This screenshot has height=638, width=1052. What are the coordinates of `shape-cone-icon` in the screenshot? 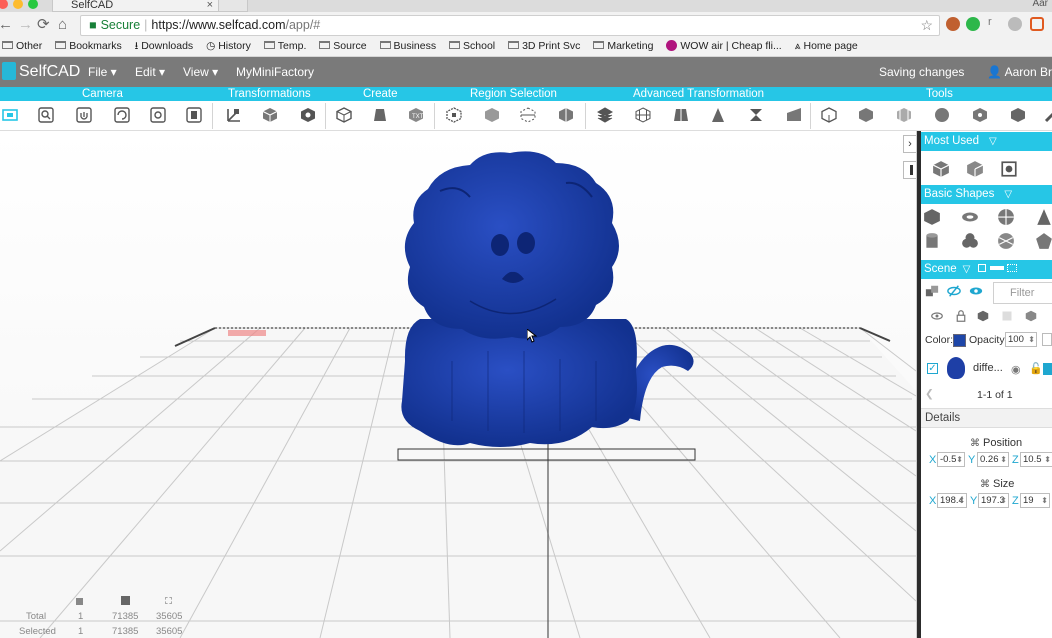 It's located at (1043, 217).